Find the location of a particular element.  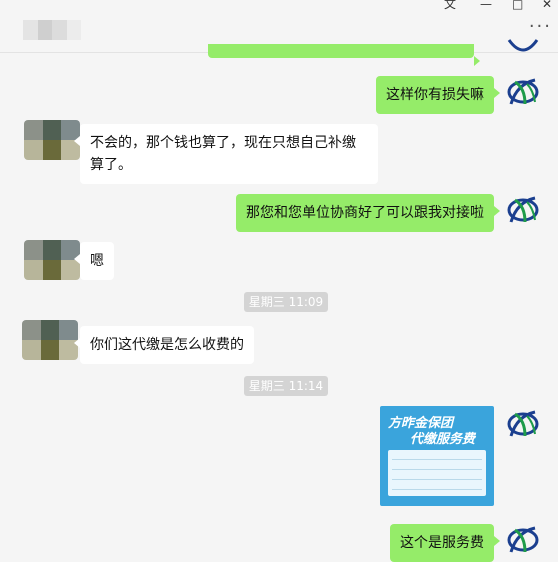

pin-window-button: ⽂ is located at coordinates (450, 5).